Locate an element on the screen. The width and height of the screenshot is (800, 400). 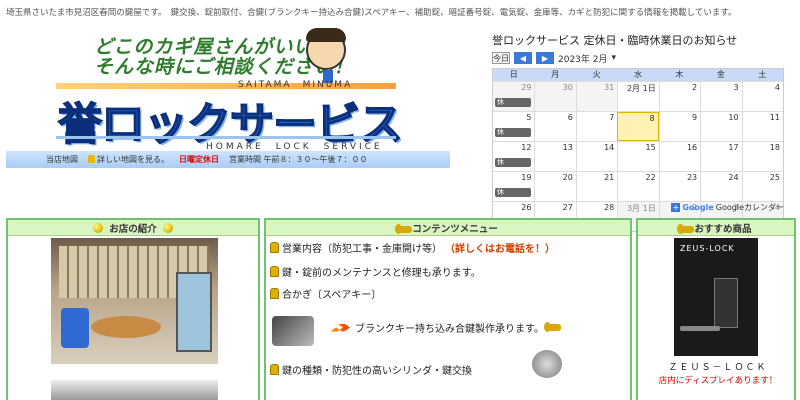
map-label: 当店地図 is located at coordinates (62, 159).